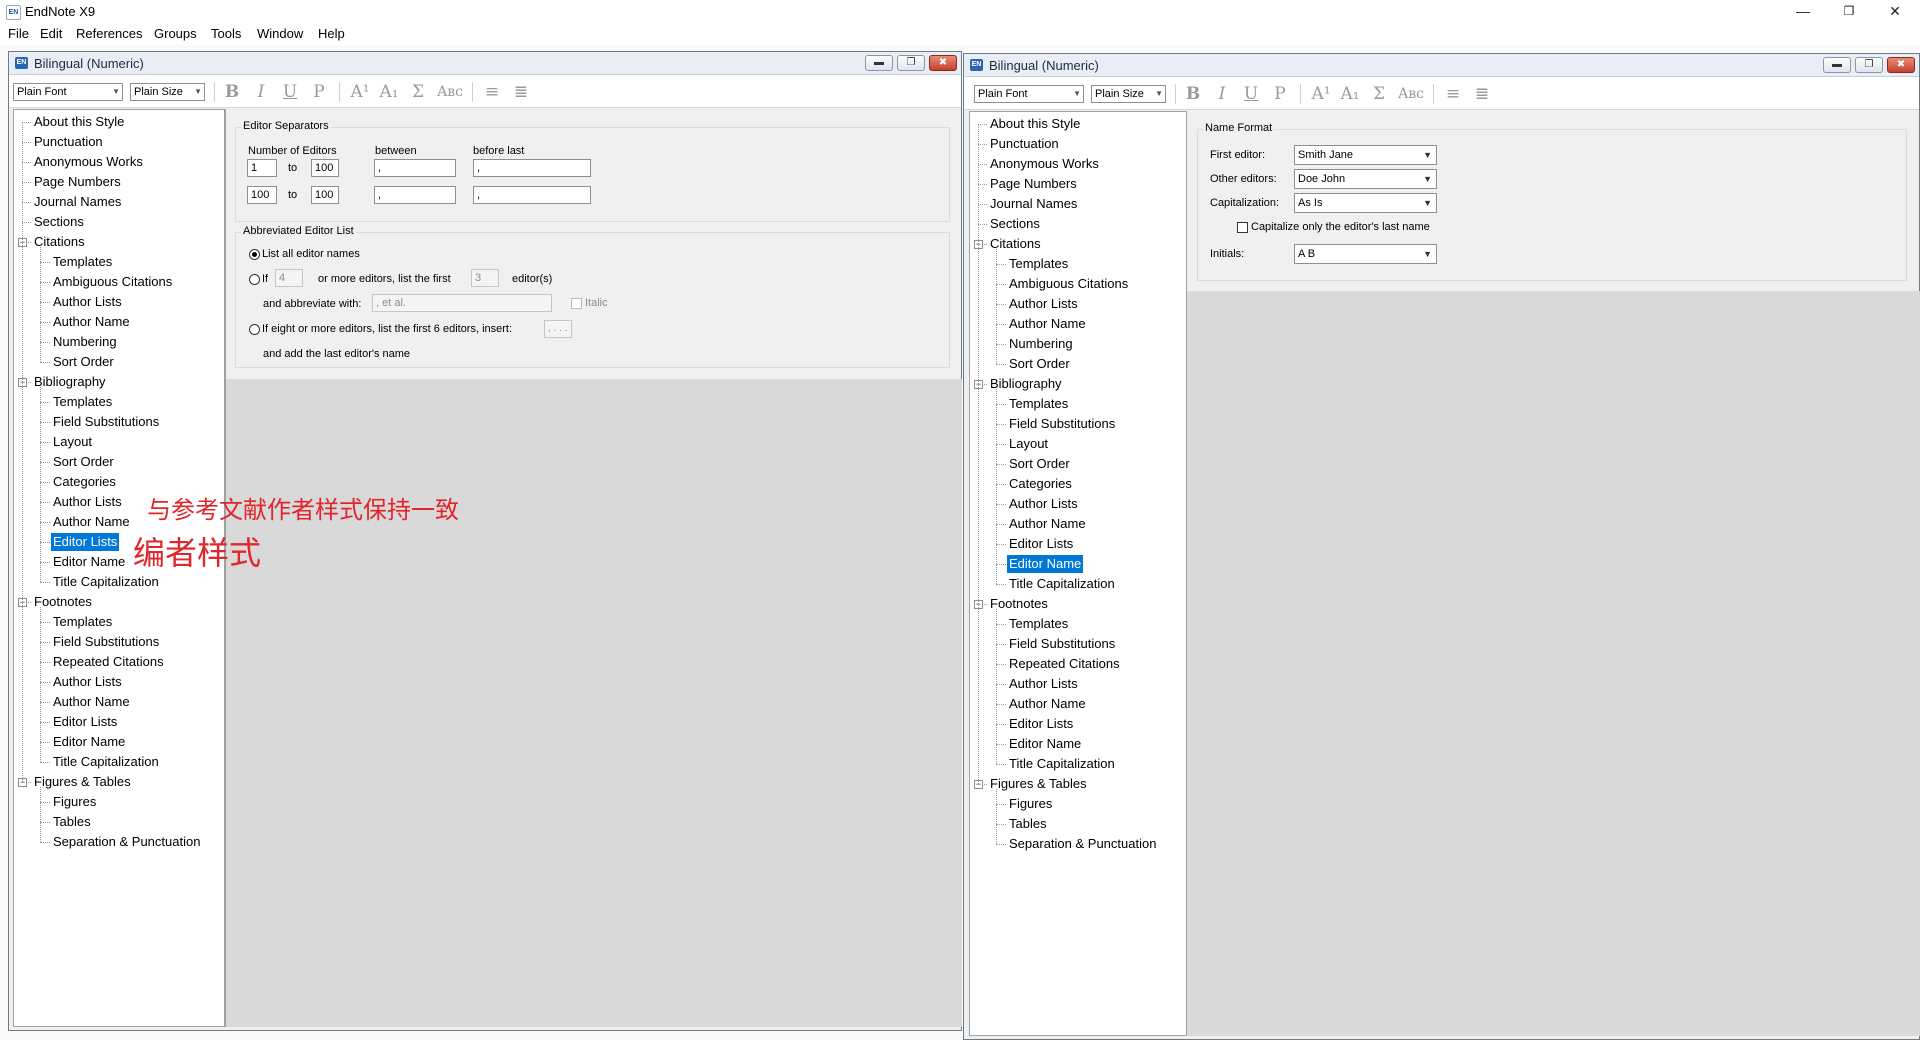  What do you see at coordinates (319, 92) in the screenshot?
I see `plain-button: P` at bounding box center [319, 92].